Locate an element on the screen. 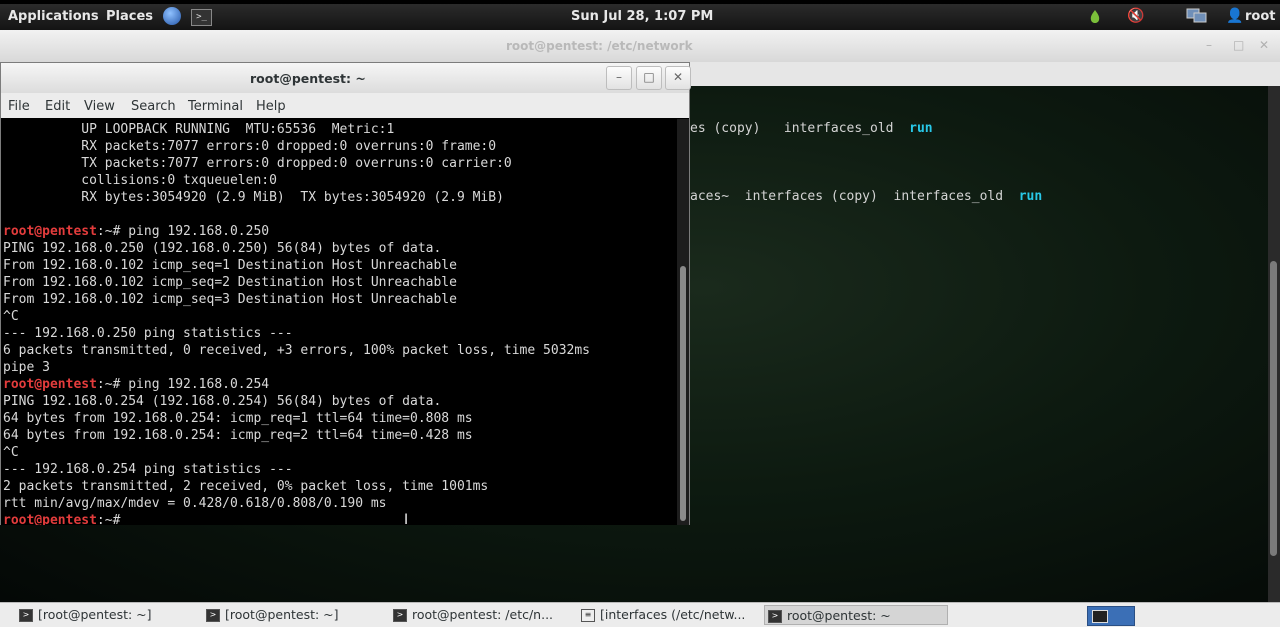  maximize-button: □ is located at coordinates (649, 78).